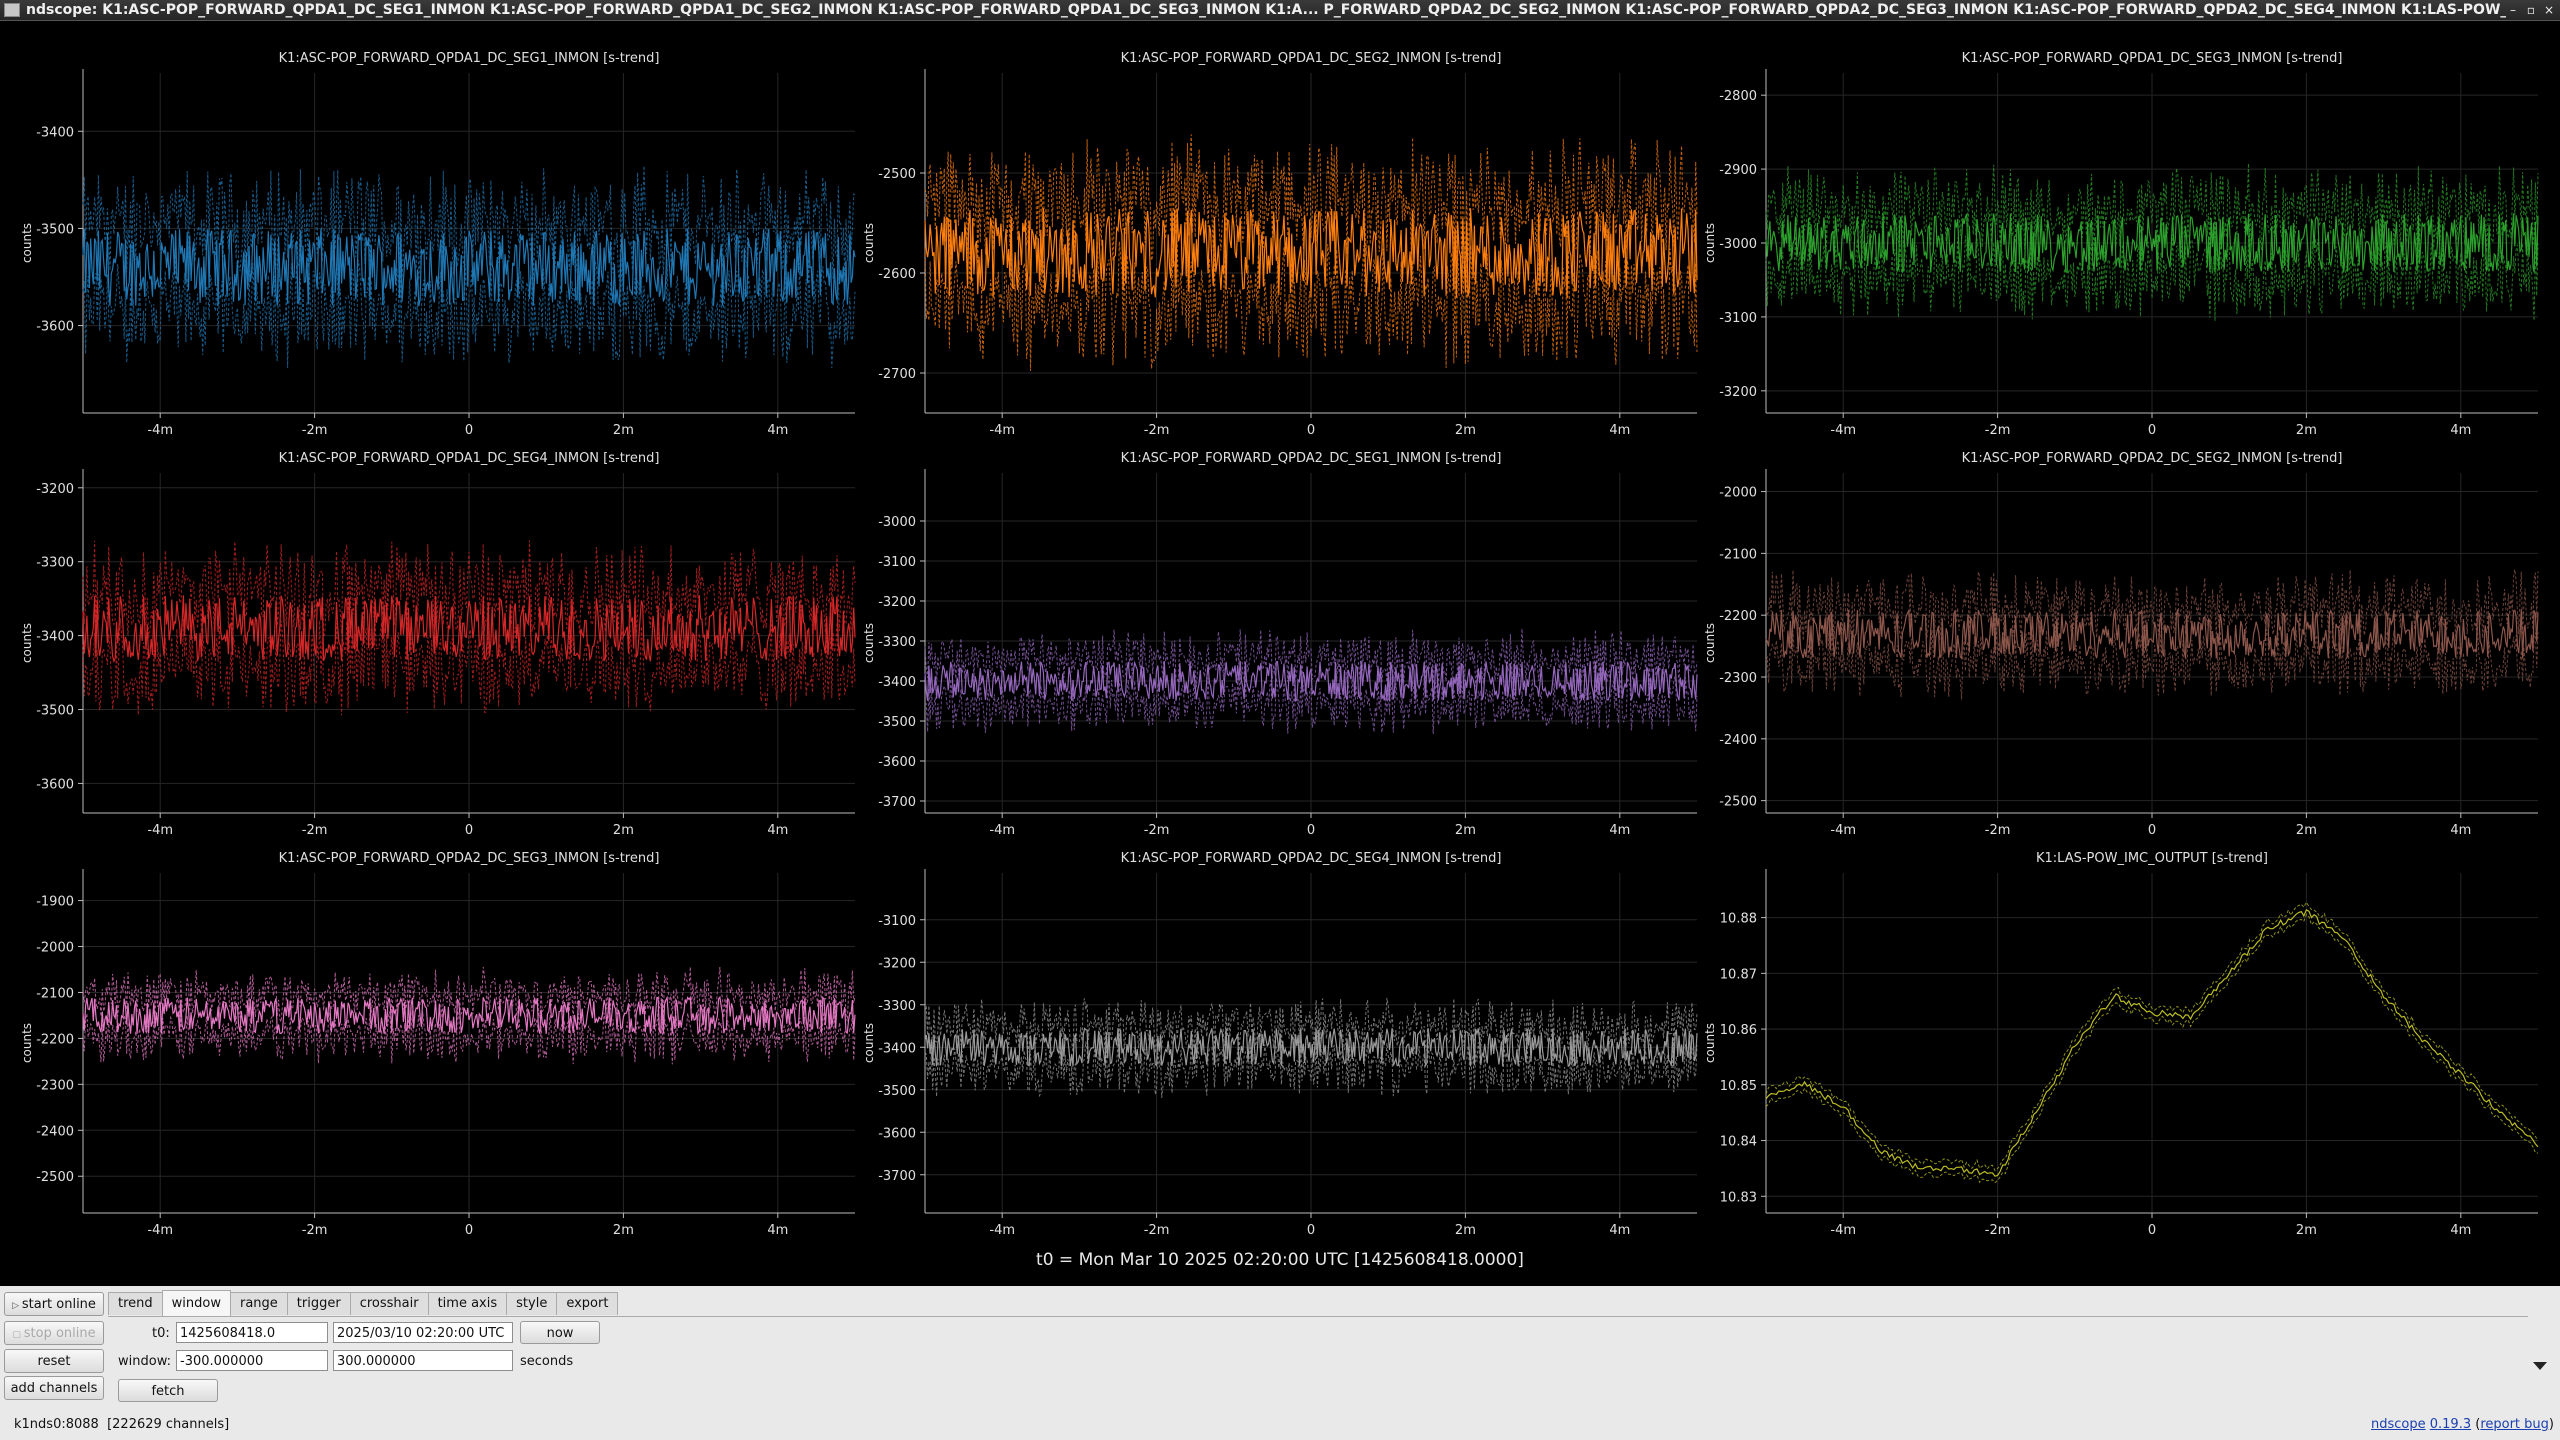  What do you see at coordinates (12, 10) in the screenshot?
I see `app-icon` at bounding box center [12, 10].